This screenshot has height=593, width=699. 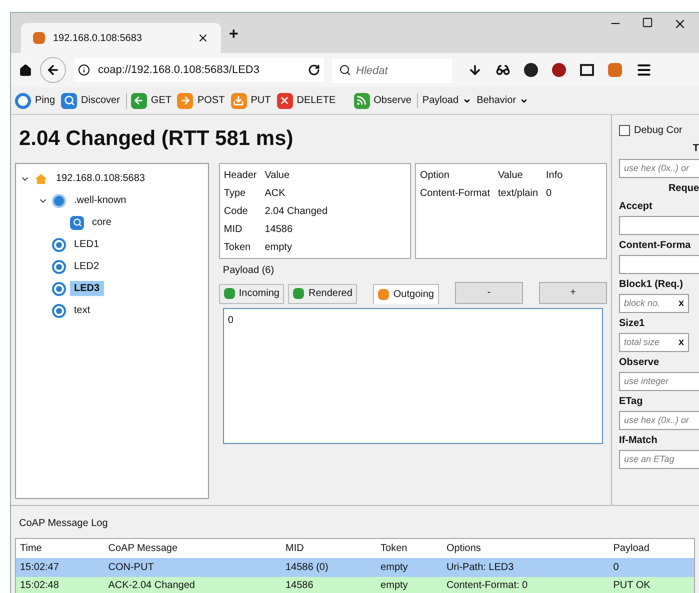 I want to click on payload-title: Payload (6), so click(x=249, y=271).